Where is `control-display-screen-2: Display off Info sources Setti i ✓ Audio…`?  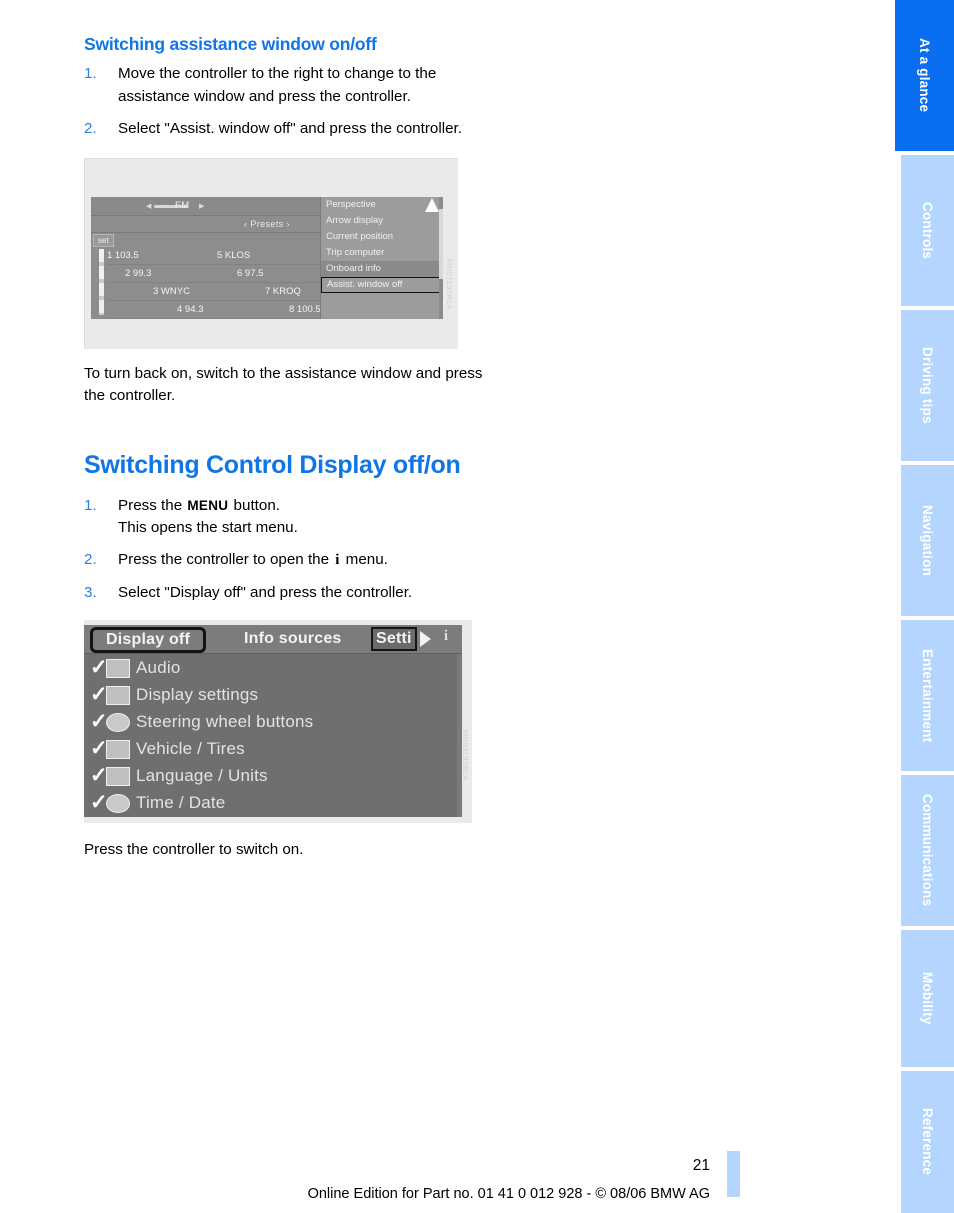
control-display-screen-2: Display off Info sources Setti i ✓ Audio… is located at coordinates (273, 721).